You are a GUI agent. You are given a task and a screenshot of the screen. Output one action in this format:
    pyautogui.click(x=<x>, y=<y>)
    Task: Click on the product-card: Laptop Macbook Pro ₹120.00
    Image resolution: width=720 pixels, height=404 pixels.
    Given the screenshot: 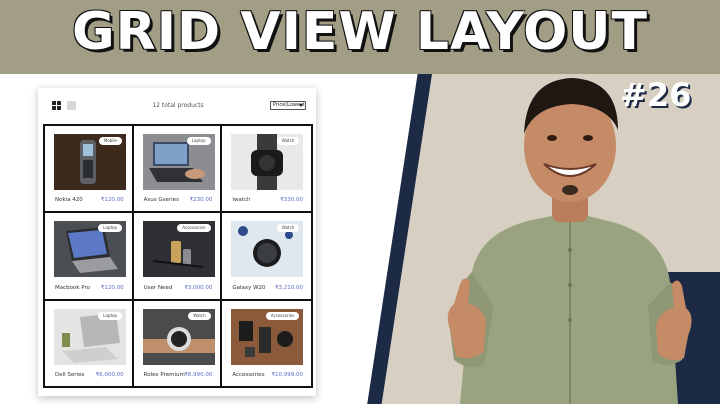 What is the action you would take?
    pyautogui.click(x=89, y=257)
    